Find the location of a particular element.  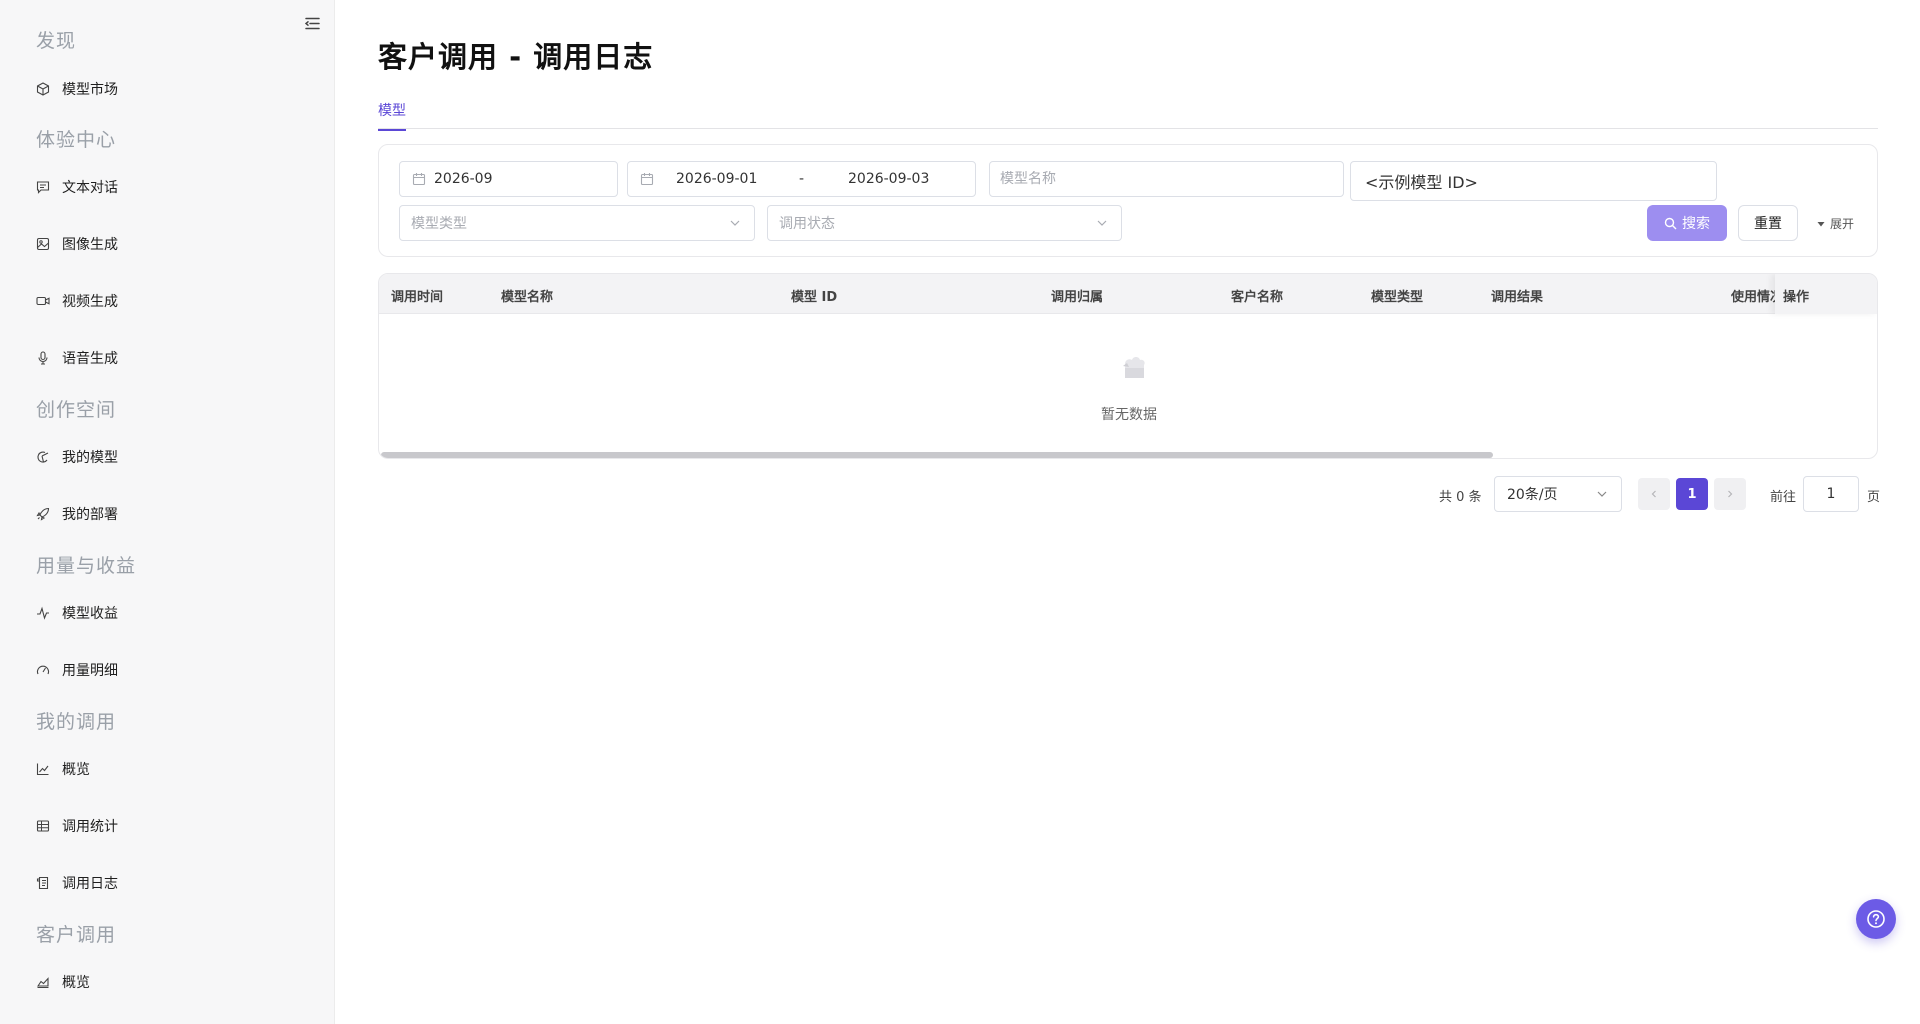

model-id-field: <示例模型 ID> is located at coordinates (1533, 181).